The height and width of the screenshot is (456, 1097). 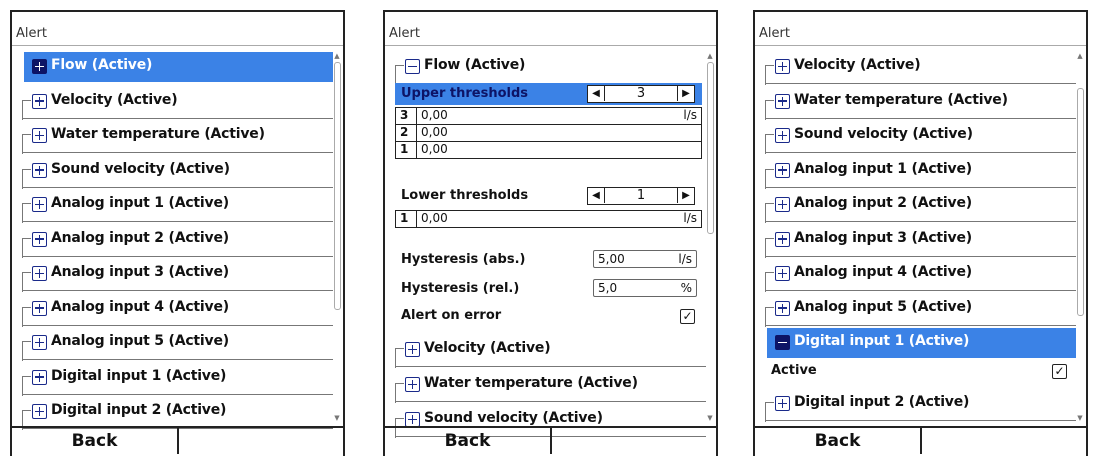 I want to click on upper-thresholds-table: 3 0,00 l/s 2 0,00 1 0,00, so click(x=548, y=133).